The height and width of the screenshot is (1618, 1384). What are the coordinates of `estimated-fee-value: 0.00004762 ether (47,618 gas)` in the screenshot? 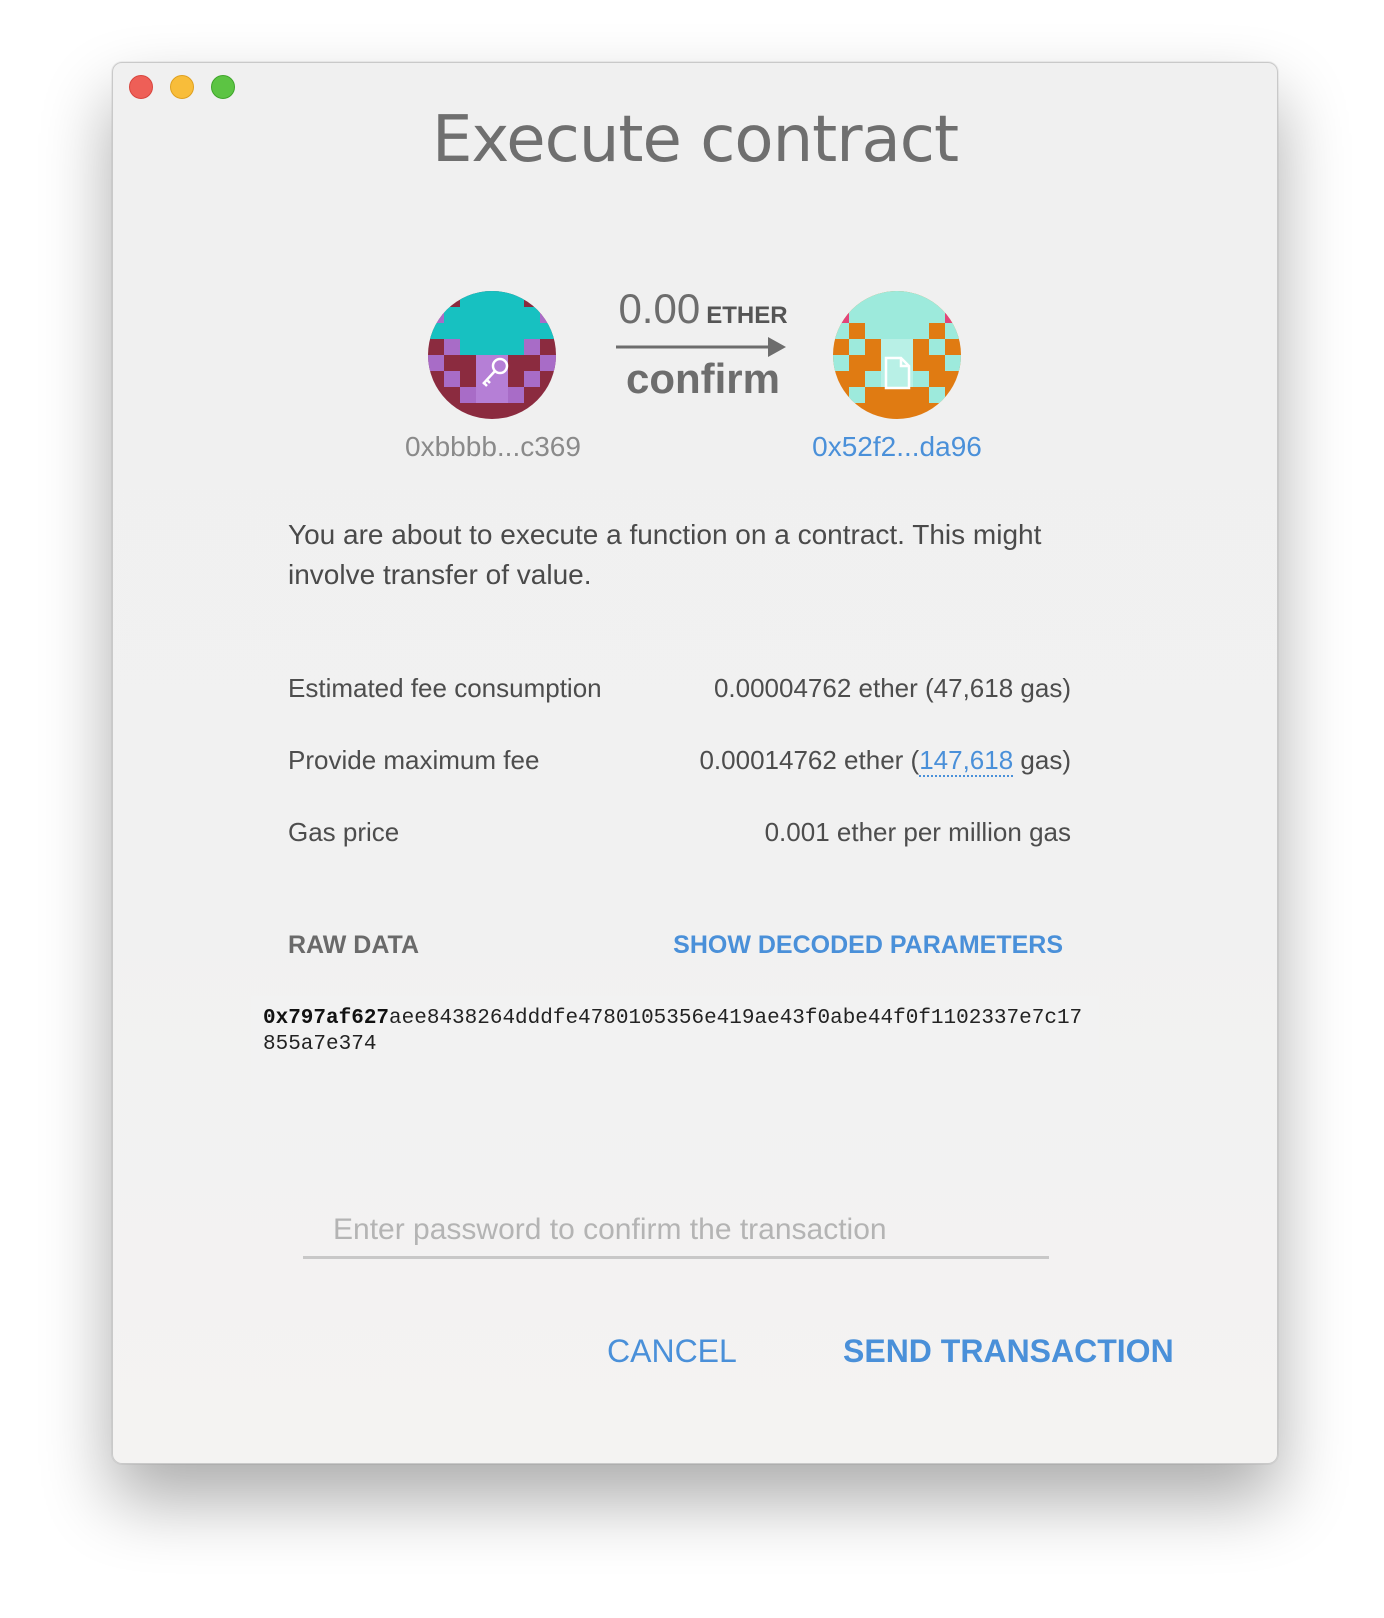 It's located at (892, 688).